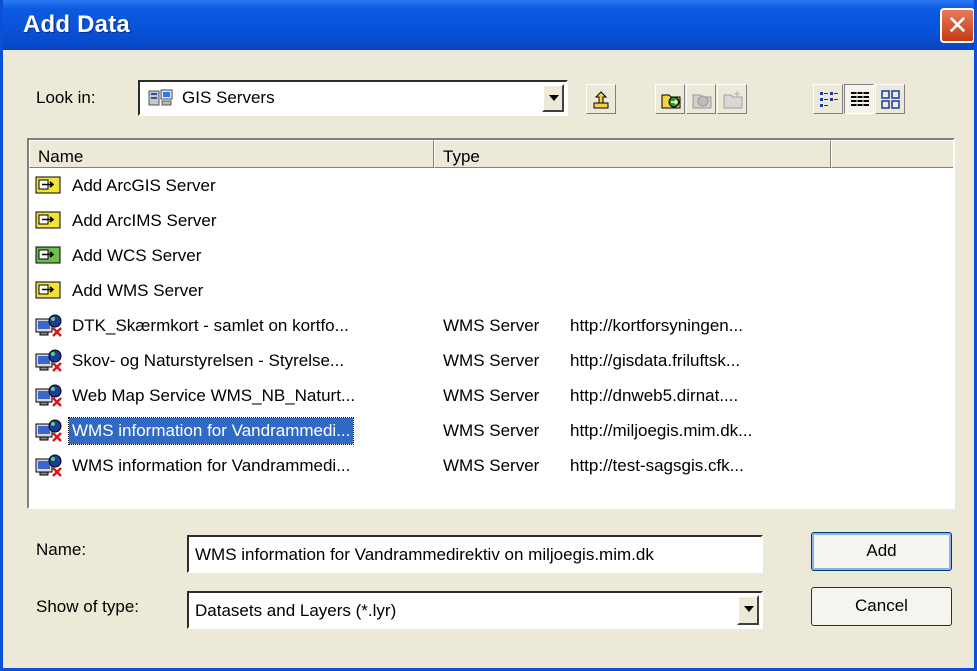  I want to click on column-header-extra, so click(892, 154).